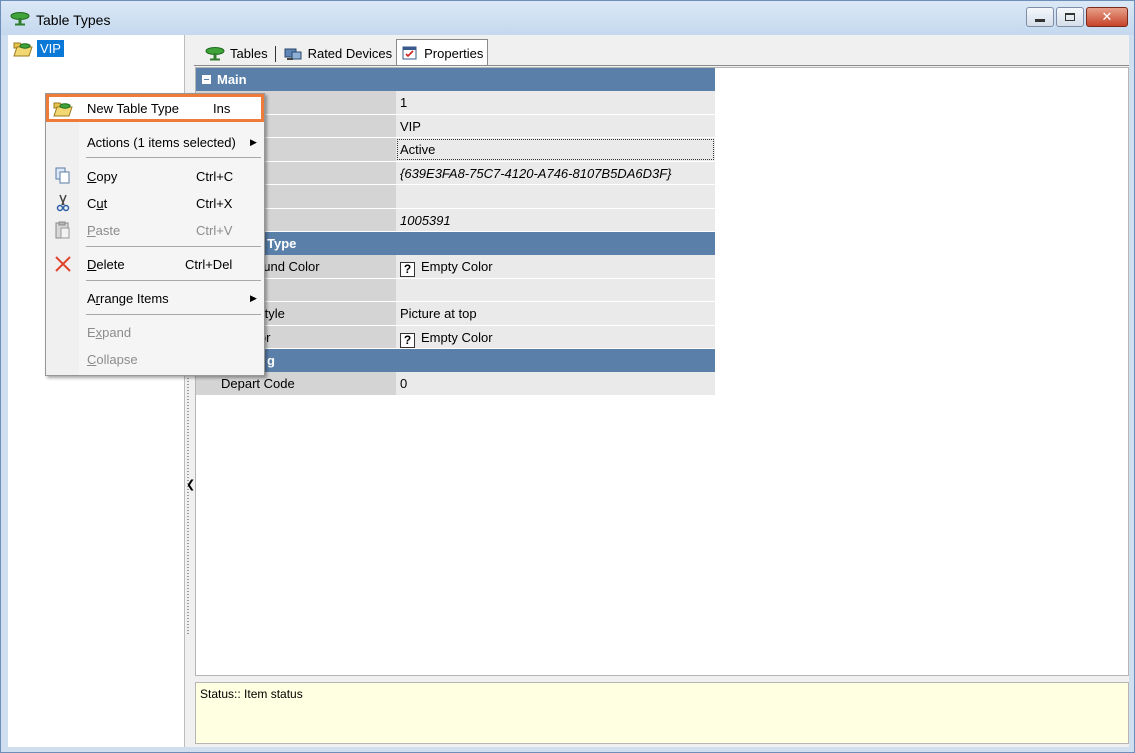 Image resolution: width=1135 pixels, height=753 pixels. I want to click on property-value-guid: {639E3FA8-75C7-4120-A746-8107B5DA6D3F}, so click(555, 172).